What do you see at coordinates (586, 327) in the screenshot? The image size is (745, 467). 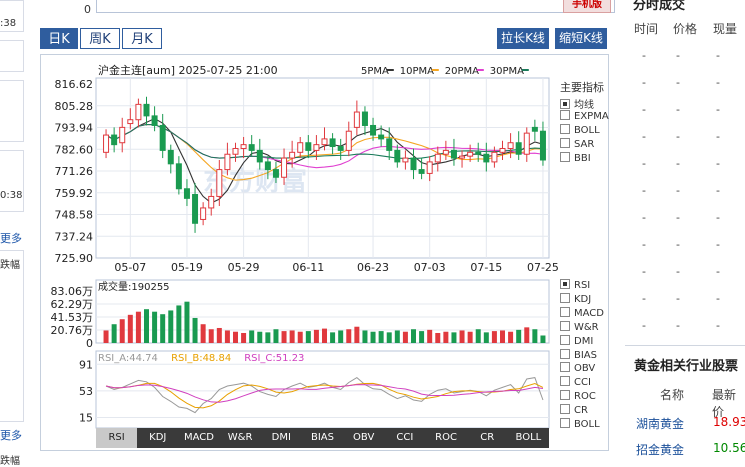 I see `sub-indicator-label: W&R` at bounding box center [586, 327].